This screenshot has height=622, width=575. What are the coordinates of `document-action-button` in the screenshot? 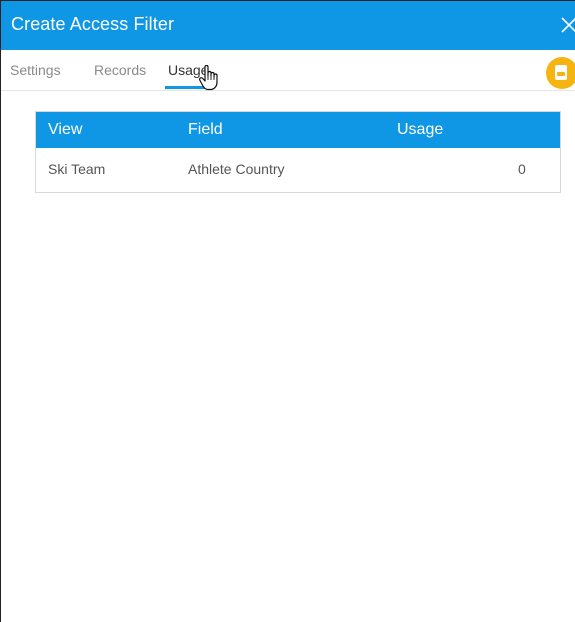 It's located at (560, 73).